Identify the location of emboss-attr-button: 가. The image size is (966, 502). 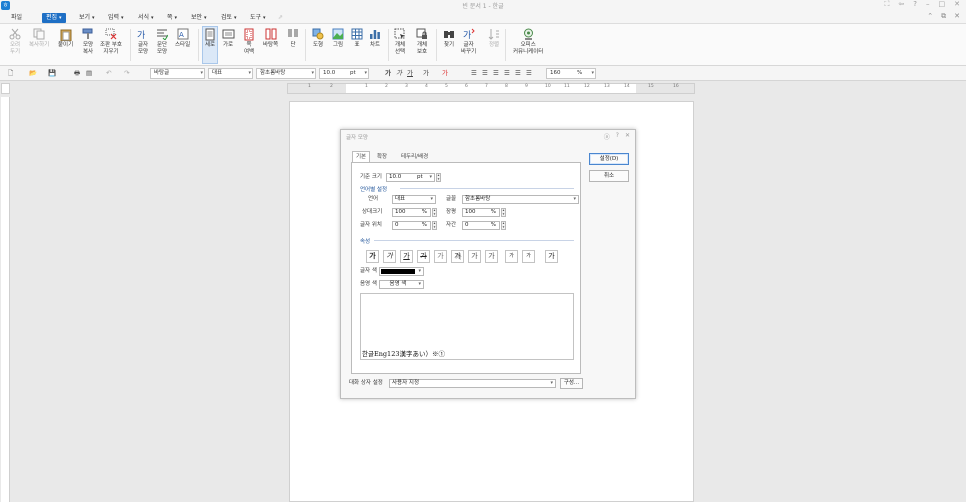
(474, 256).